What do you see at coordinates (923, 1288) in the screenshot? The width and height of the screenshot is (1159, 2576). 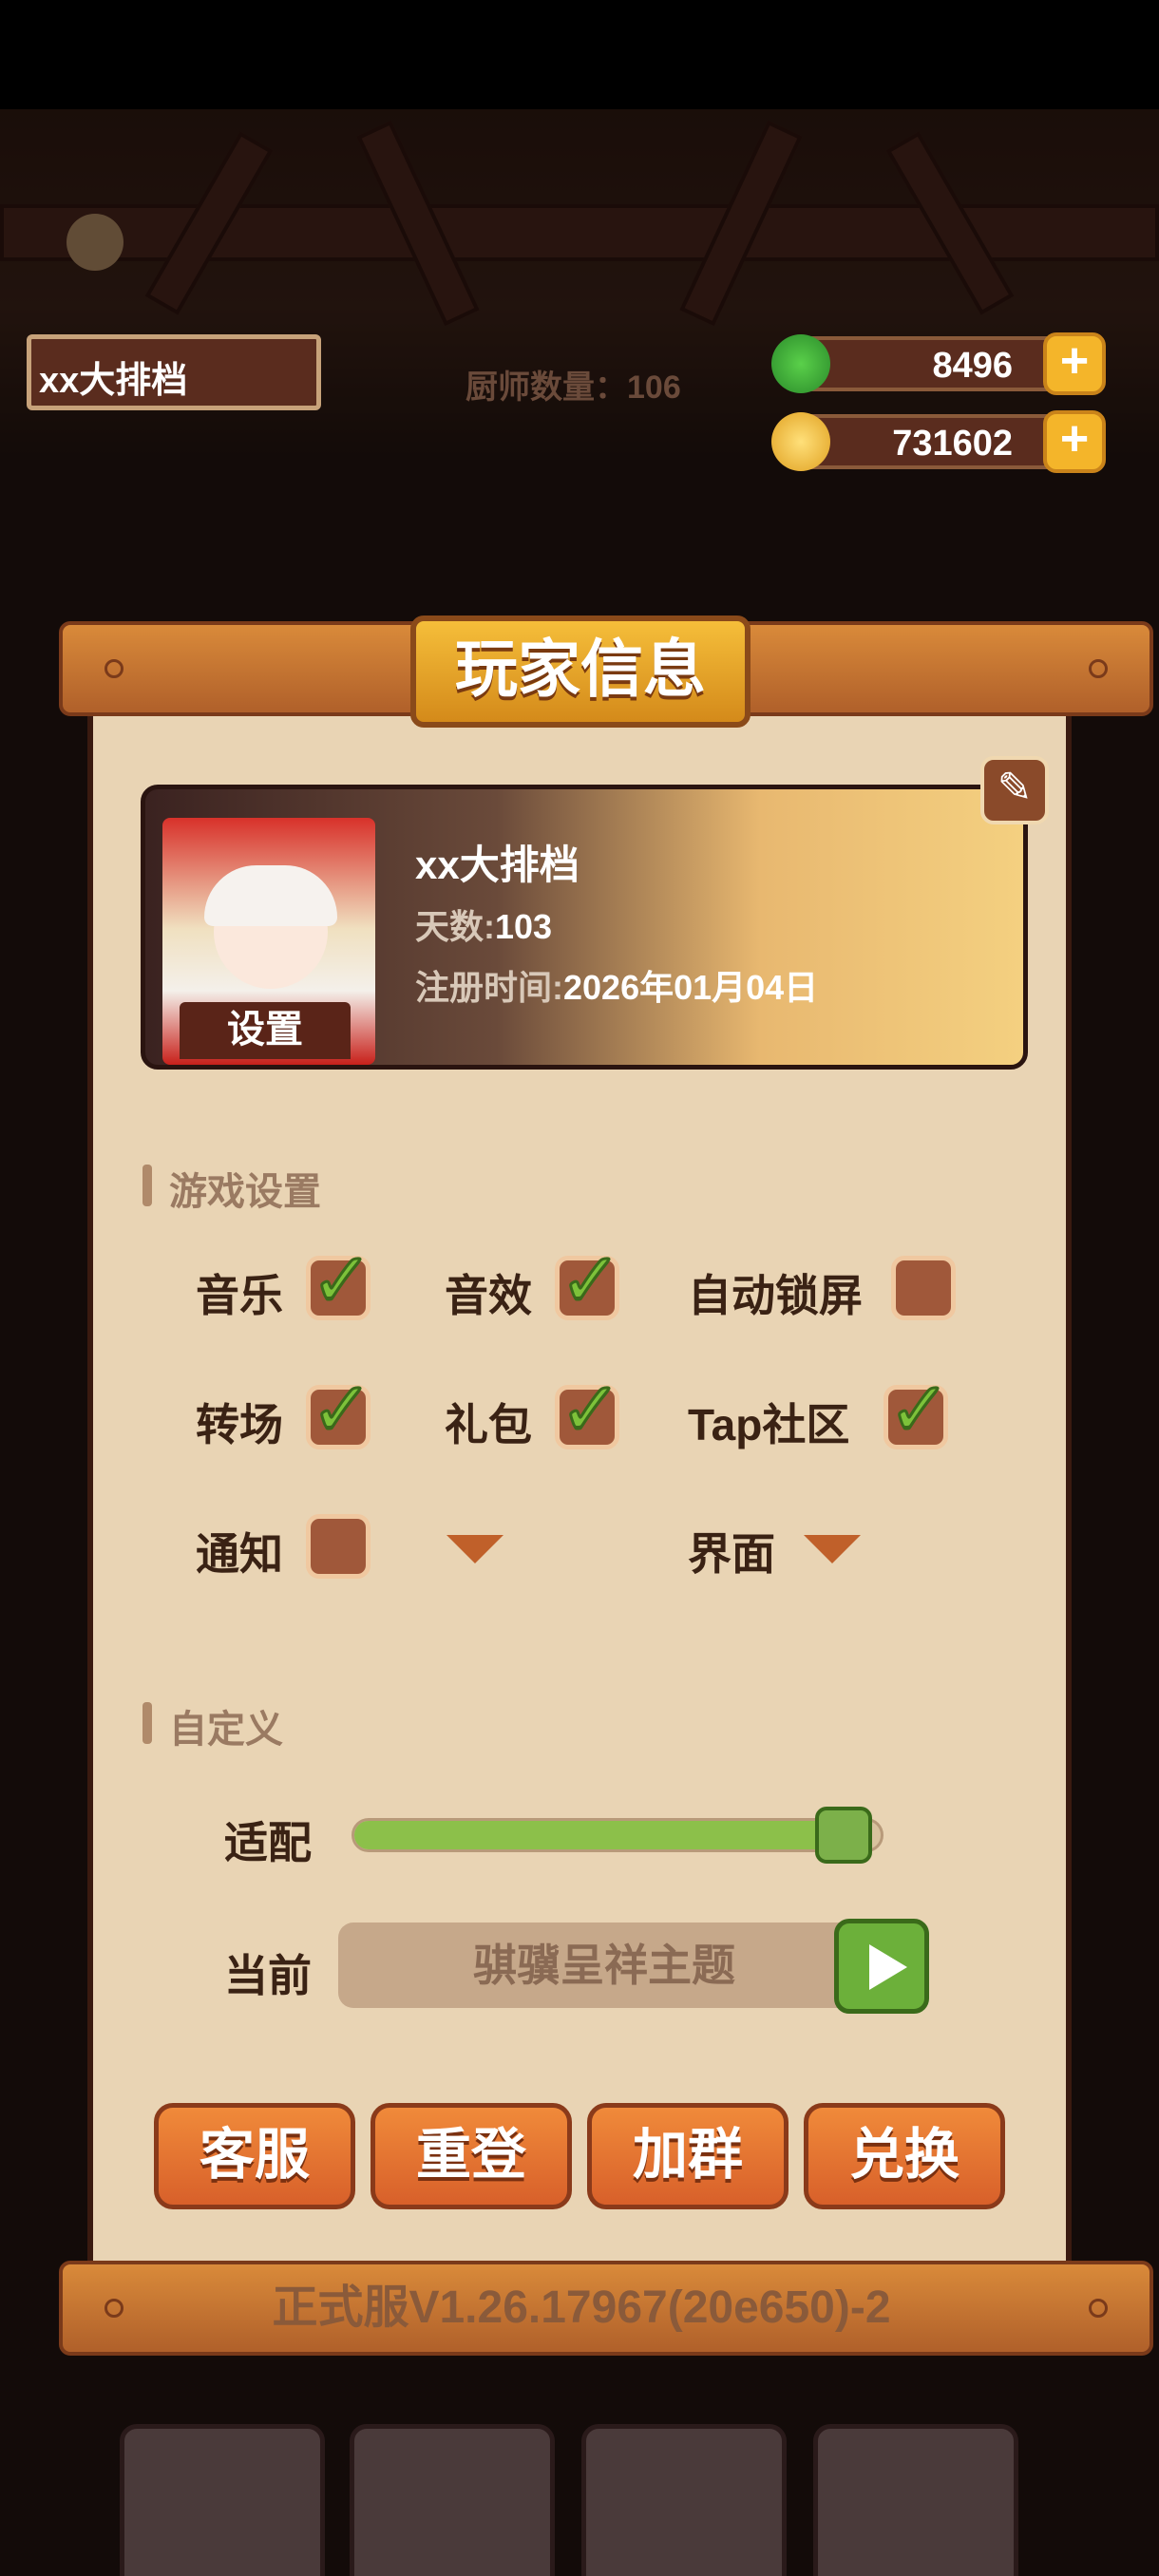 I see `auto-lock-checkbox` at bounding box center [923, 1288].